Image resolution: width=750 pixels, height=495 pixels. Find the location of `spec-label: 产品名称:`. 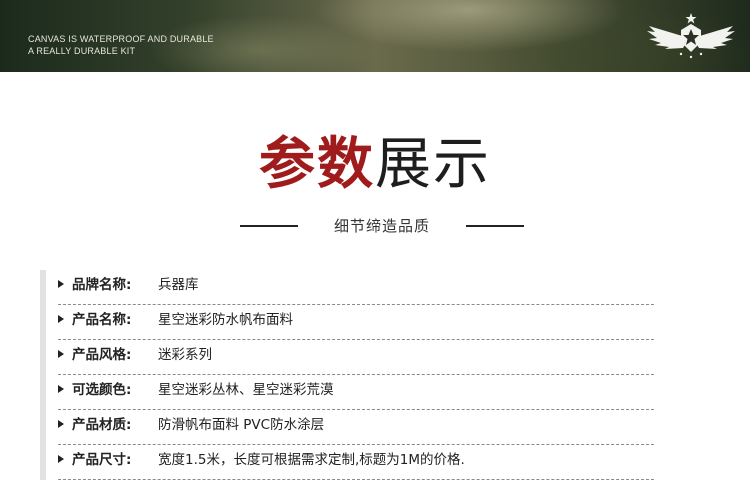

spec-label: 产品名称: is located at coordinates (102, 320).